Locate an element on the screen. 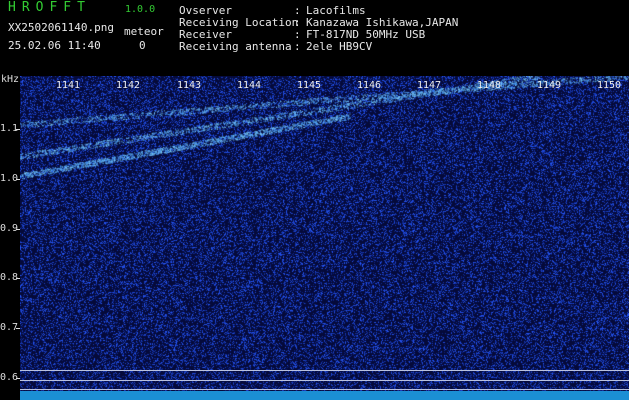 This screenshot has height=400, width=629. capture-filename: XX2502061140.png is located at coordinates (61, 27).